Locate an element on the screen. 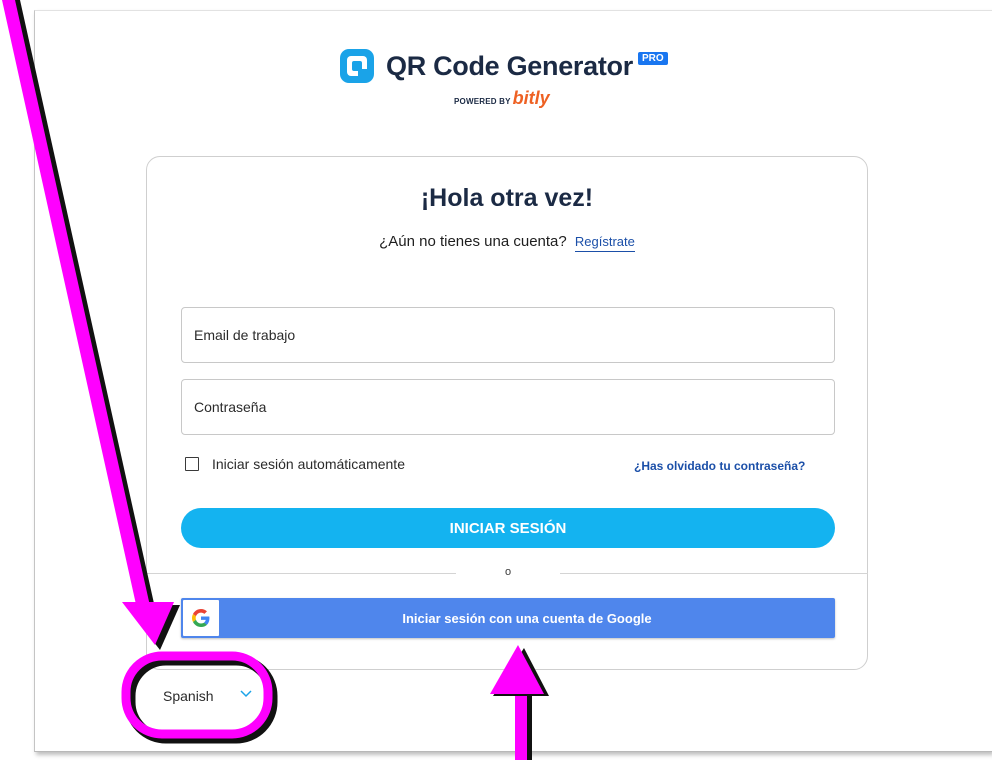  remember-me: Iniciar sesión automáticamente is located at coordinates (295, 464).